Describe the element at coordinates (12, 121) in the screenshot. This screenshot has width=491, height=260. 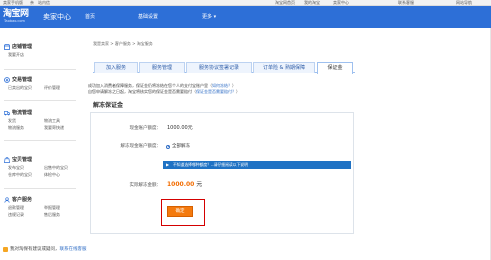
I see `sidebar-link: 发货` at that location.